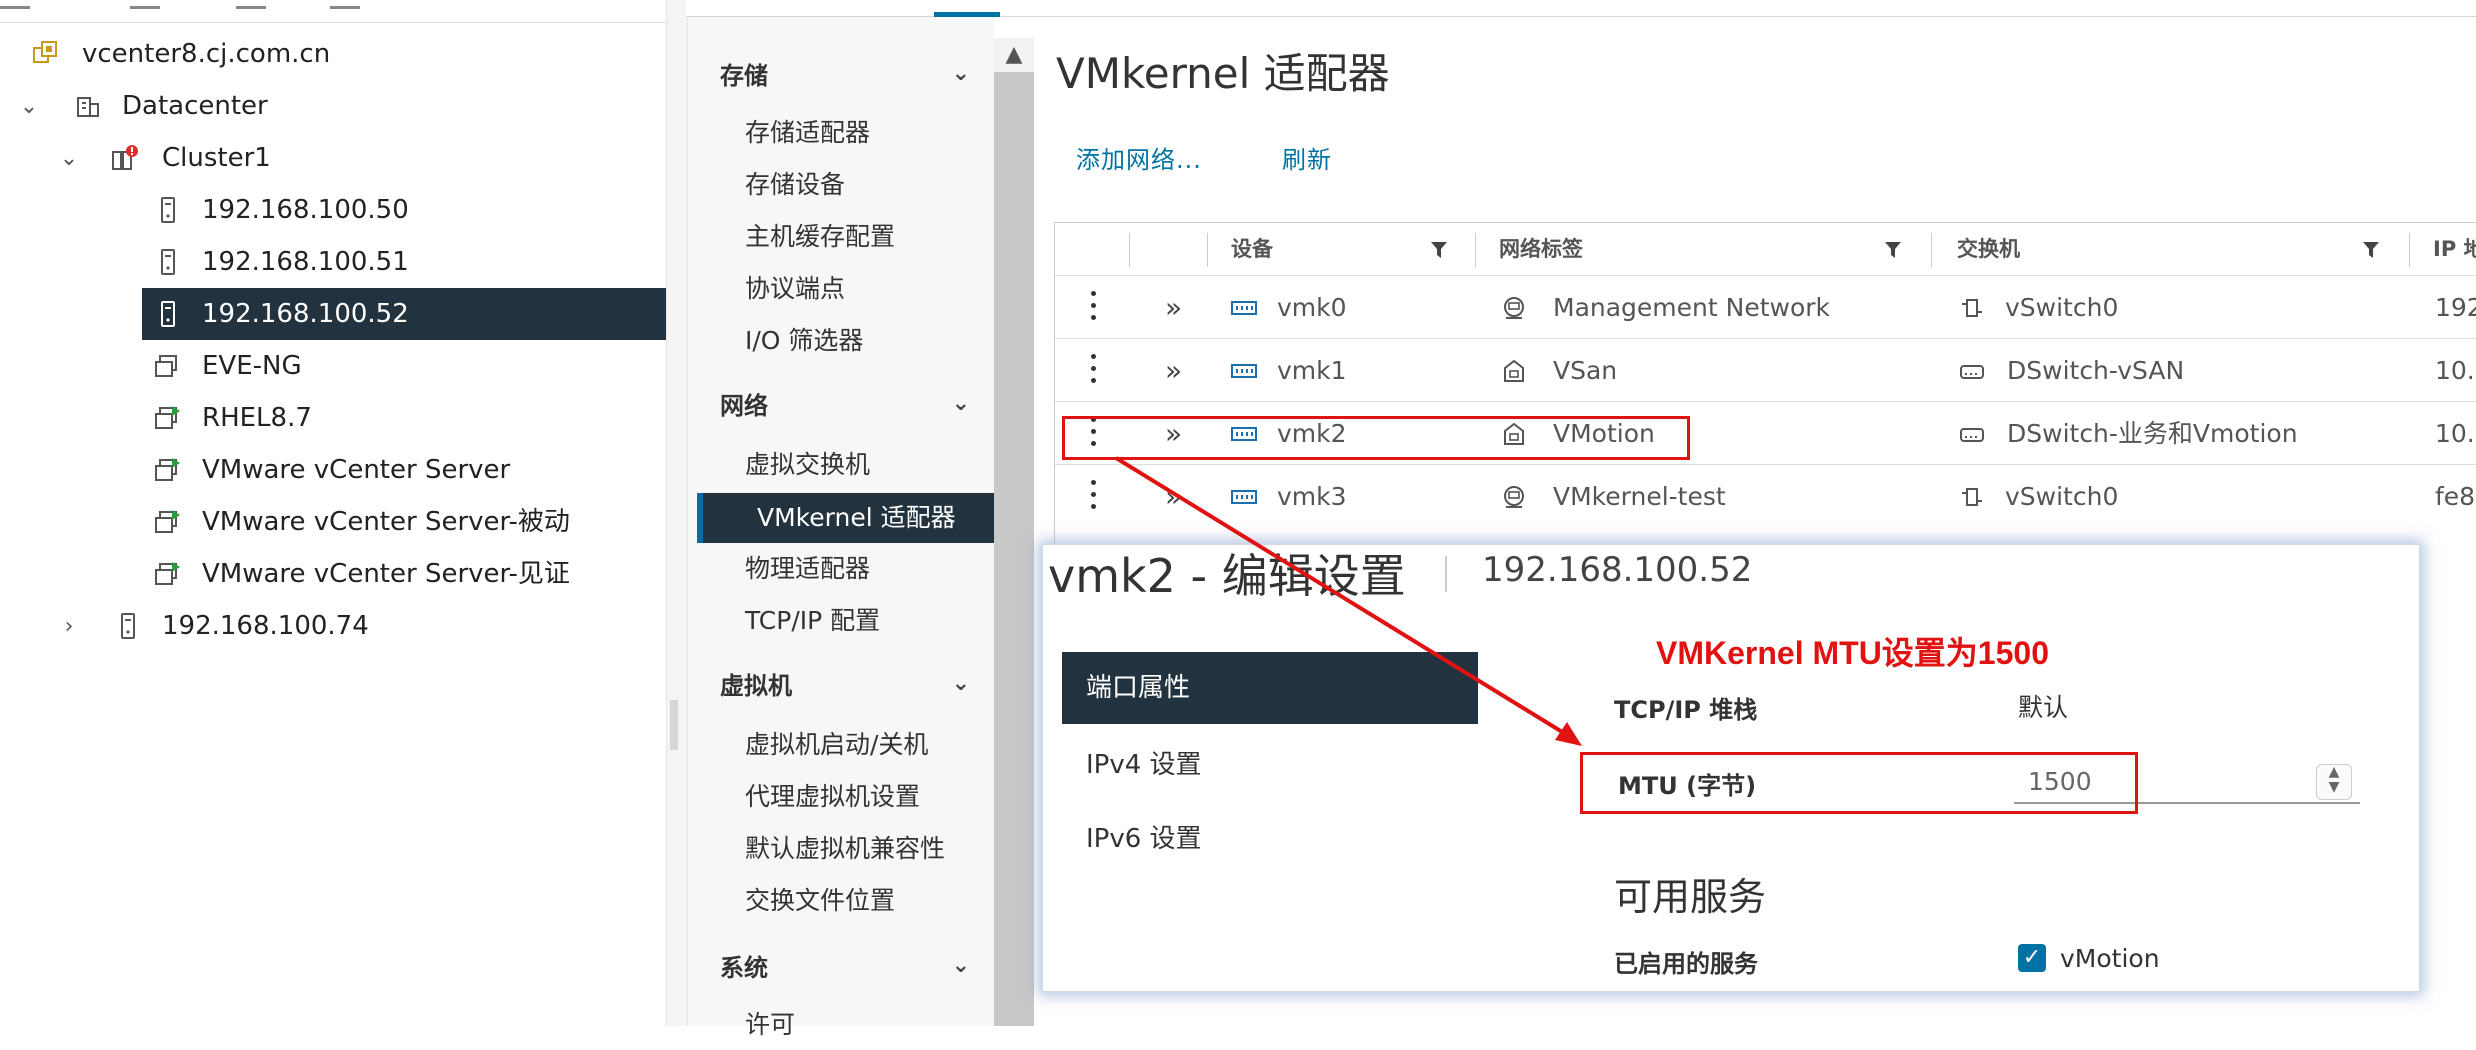 This screenshot has height=1050, width=2476. What do you see at coordinates (1312, 307) in the screenshot?
I see `cell-device: vmk0` at bounding box center [1312, 307].